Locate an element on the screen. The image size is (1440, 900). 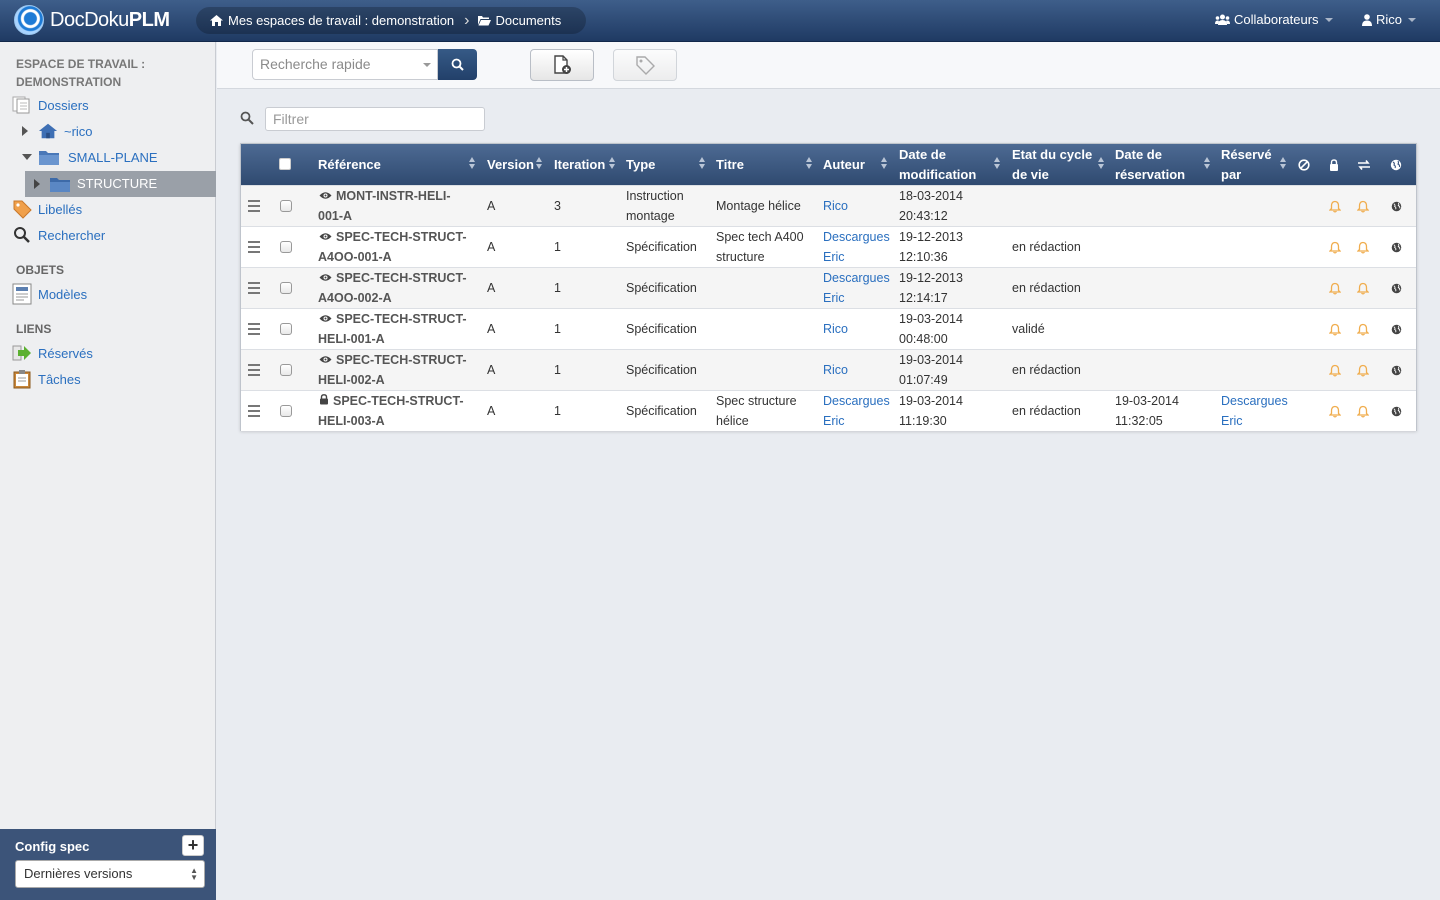
lock-icon is located at coordinates (1334, 165).